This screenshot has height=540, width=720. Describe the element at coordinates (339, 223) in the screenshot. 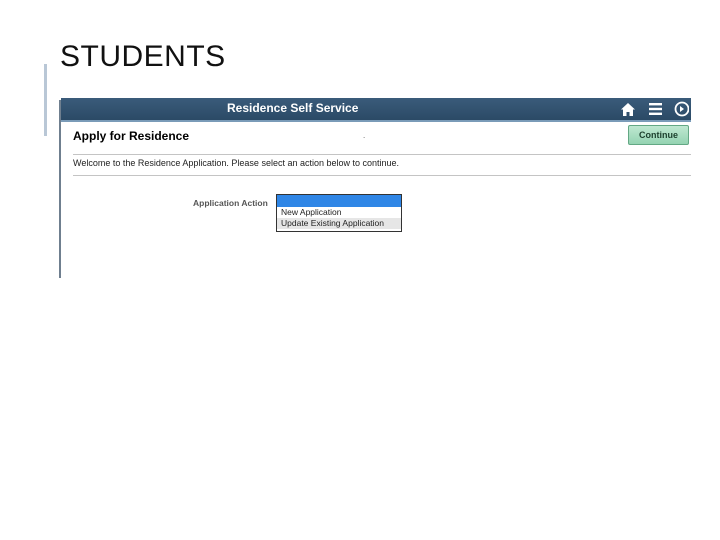

I see `option-update-existing-application: Update Existing Application` at that location.